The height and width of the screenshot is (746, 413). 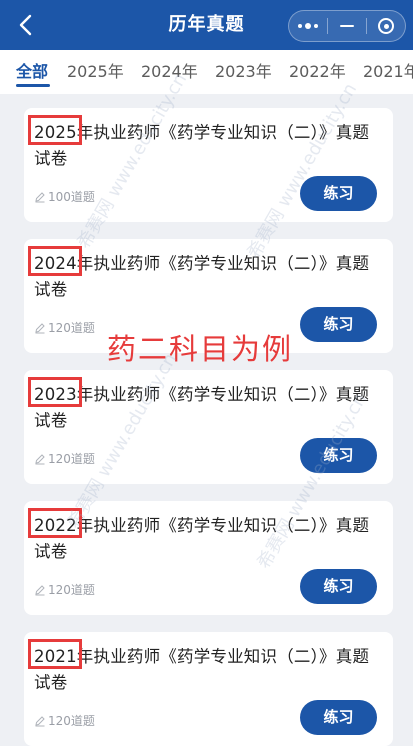 What do you see at coordinates (206, 25) in the screenshot?
I see `top-bar: 历年真题` at bounding box center [206, 25].